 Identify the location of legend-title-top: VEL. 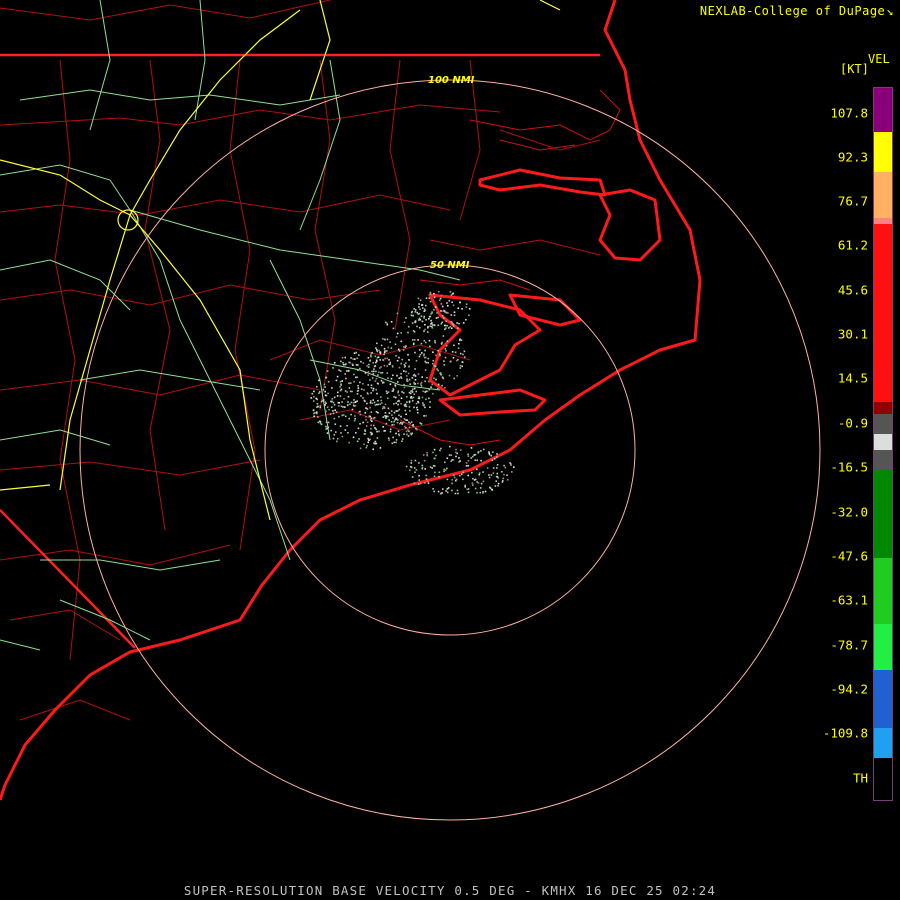
(879, 59).